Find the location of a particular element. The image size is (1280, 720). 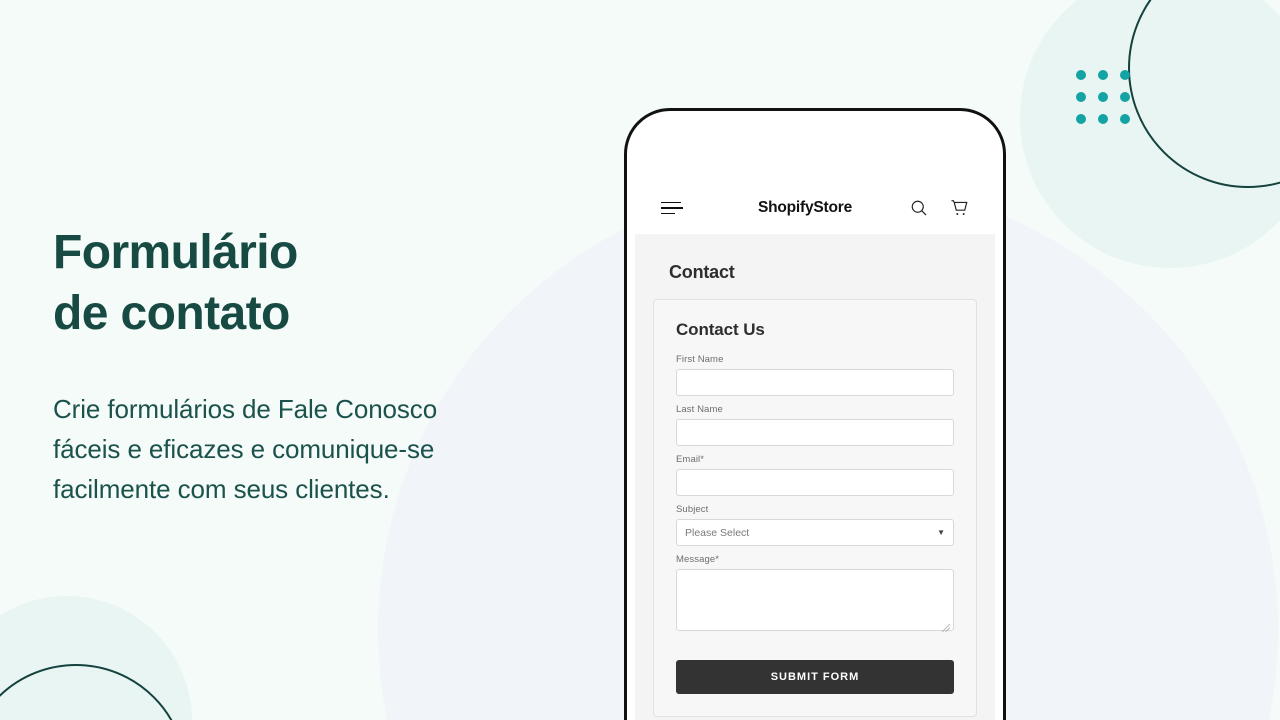

dot-grid-icon is located at coordinates (1103, 97).